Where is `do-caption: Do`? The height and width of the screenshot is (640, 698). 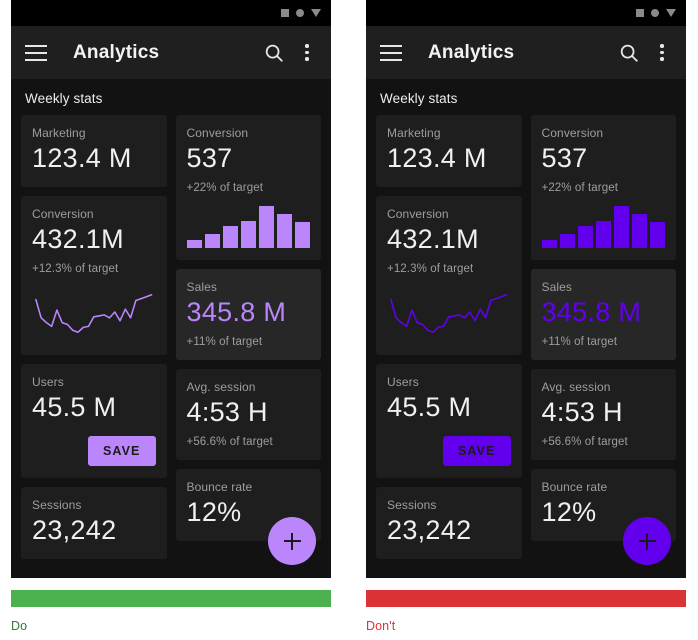 do-caption: Do is located at coordinates (19, 626).